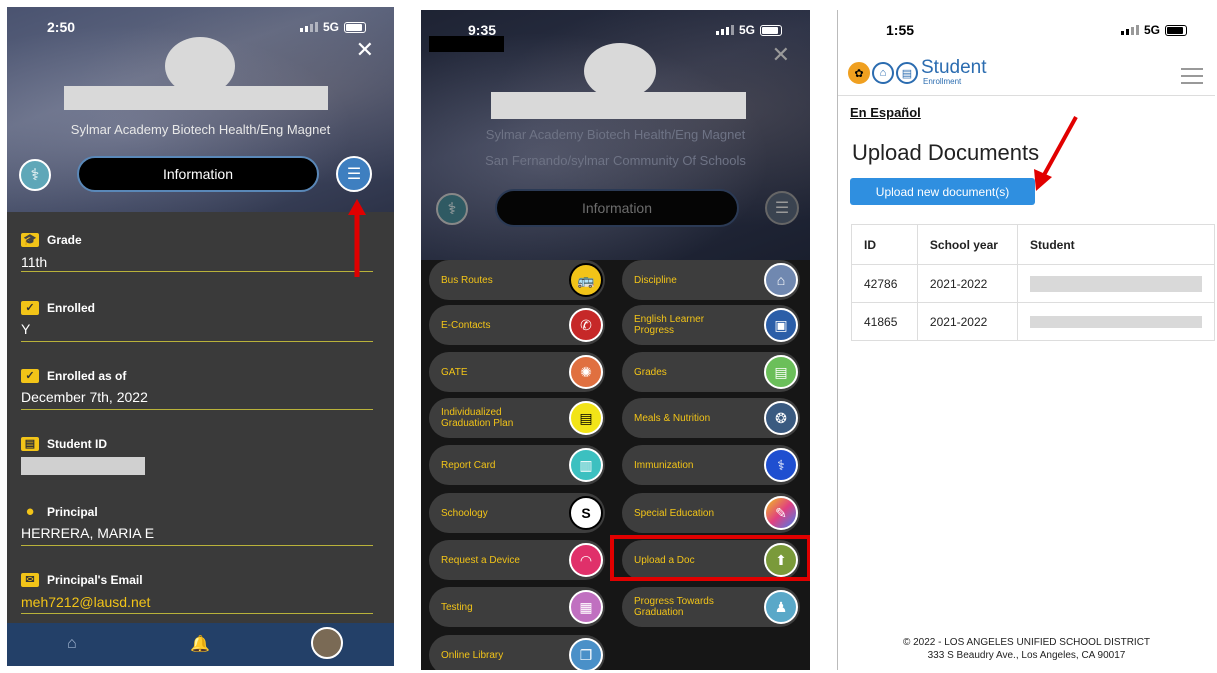 The image size is (1217, 673). Describe the element at coordinates (30, 240) in the screenshot. I see `graduation-cap-icon: 🎓` at that location.